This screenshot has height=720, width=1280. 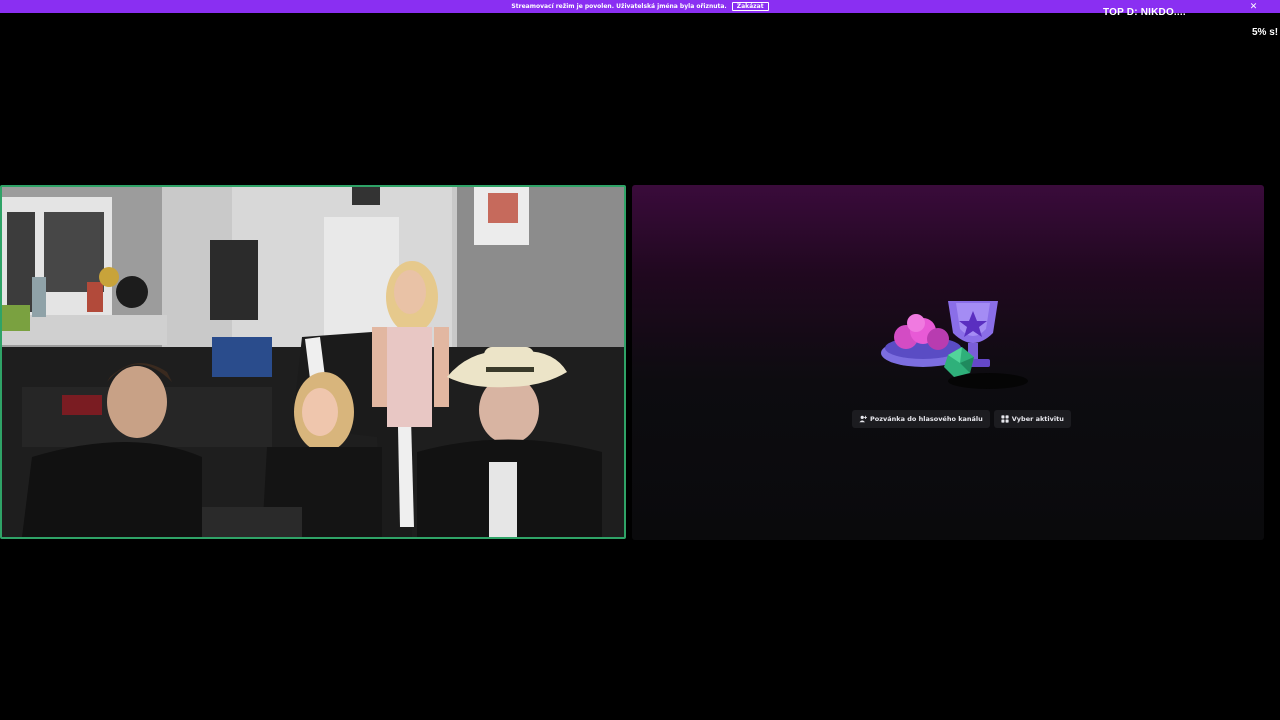 I want to click on percent-overlay: 5% s!, so click(x=1265, y=32).